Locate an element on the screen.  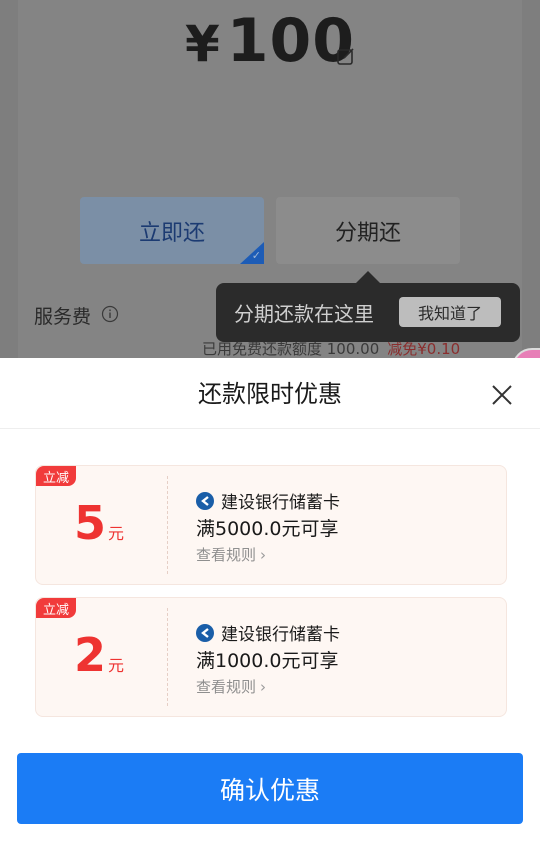
check-icon: ✓ is located at coordinates (256, 255).